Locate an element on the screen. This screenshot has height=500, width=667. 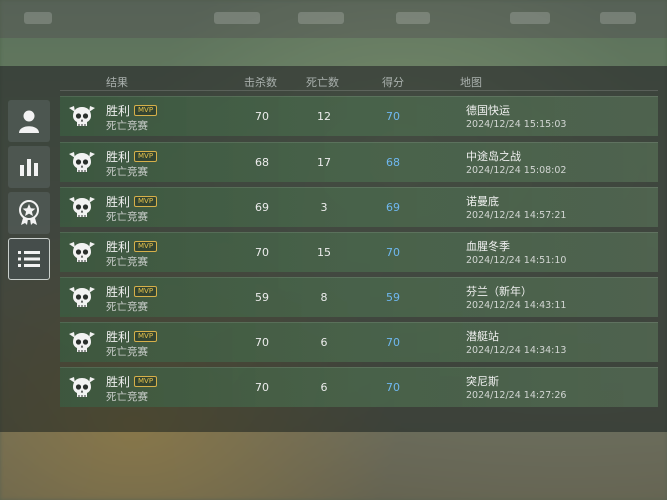
map-name: 德国快运 is located at coordinates (488, 110).